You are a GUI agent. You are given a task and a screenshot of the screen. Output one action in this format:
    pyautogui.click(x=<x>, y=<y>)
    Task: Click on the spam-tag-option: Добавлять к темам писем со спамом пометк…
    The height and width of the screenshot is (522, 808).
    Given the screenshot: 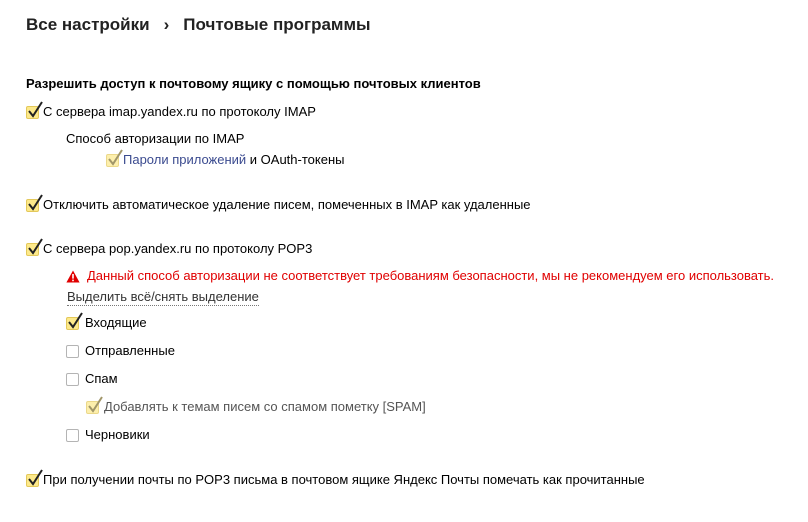 What is the action you would take?
    pyautogui.click(x=256, y=405)
    